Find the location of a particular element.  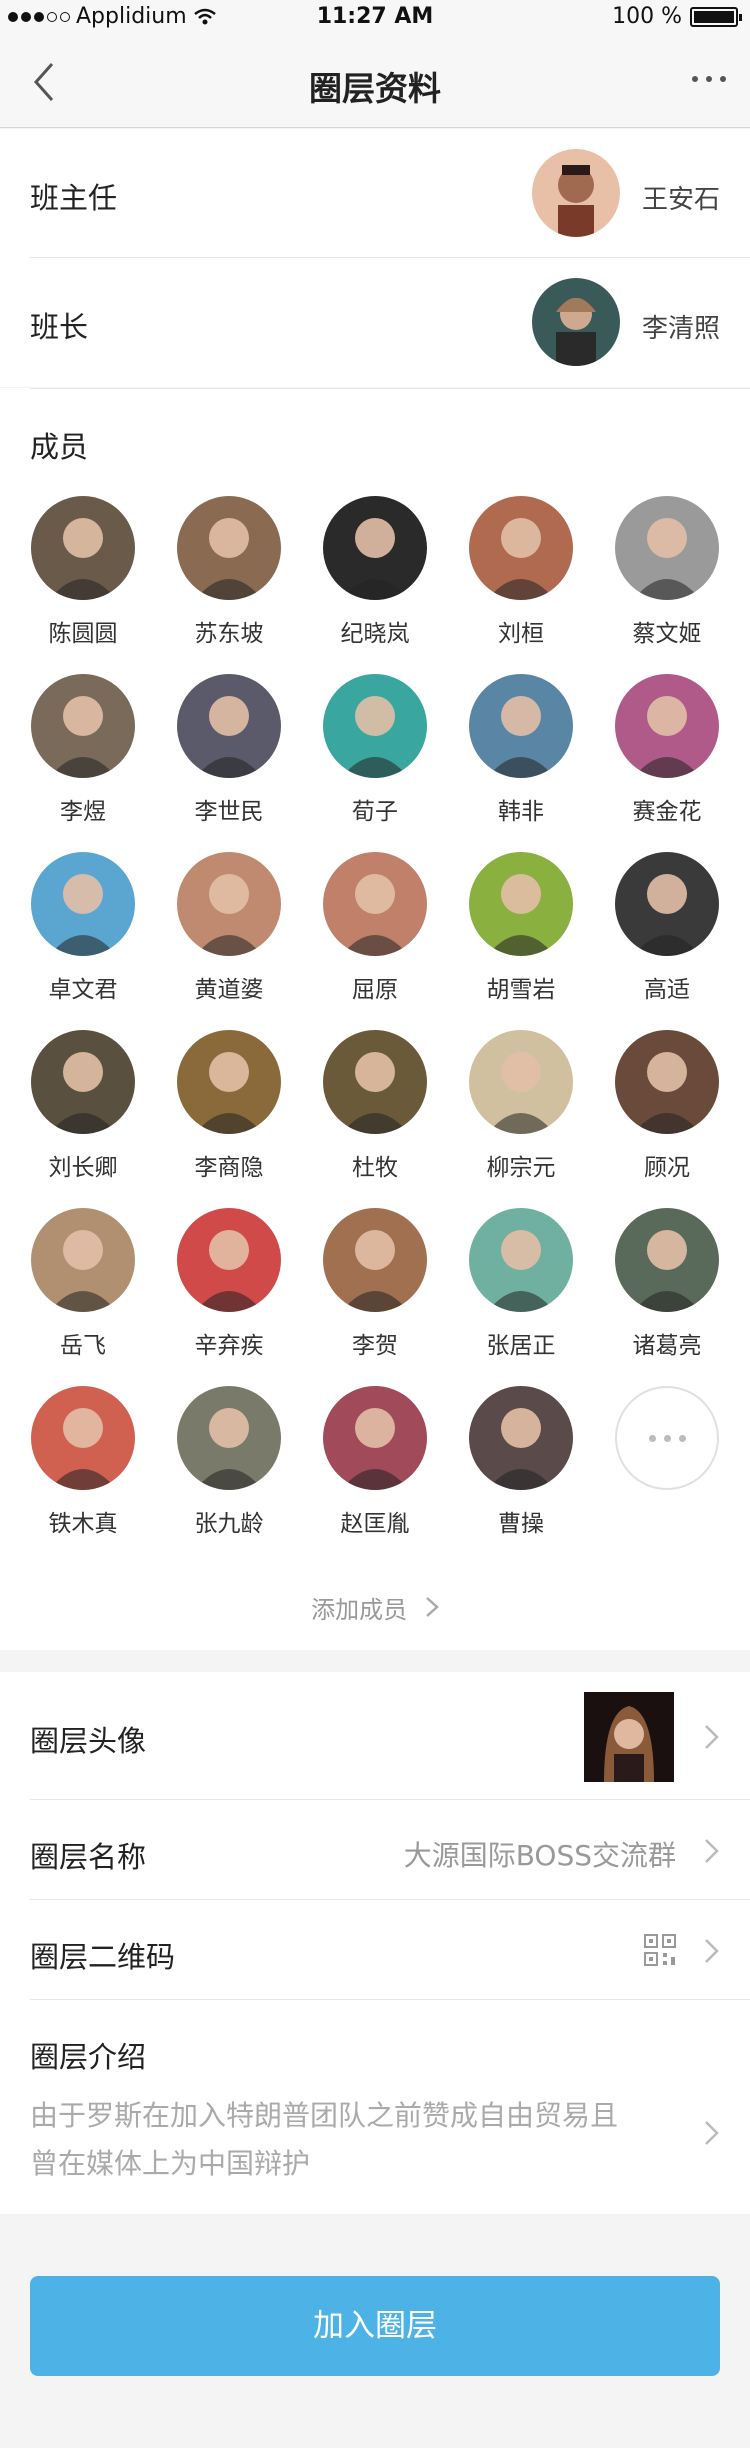

member-name: 刘长卿 is located at coordinates (83, 1168).